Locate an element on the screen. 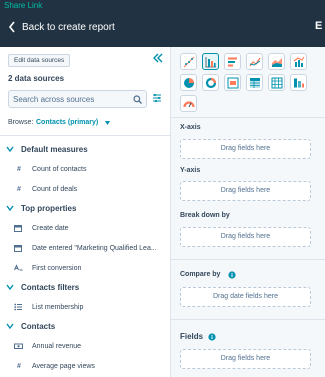  group-label: Contacts filters is located at coordinates (50, 287).